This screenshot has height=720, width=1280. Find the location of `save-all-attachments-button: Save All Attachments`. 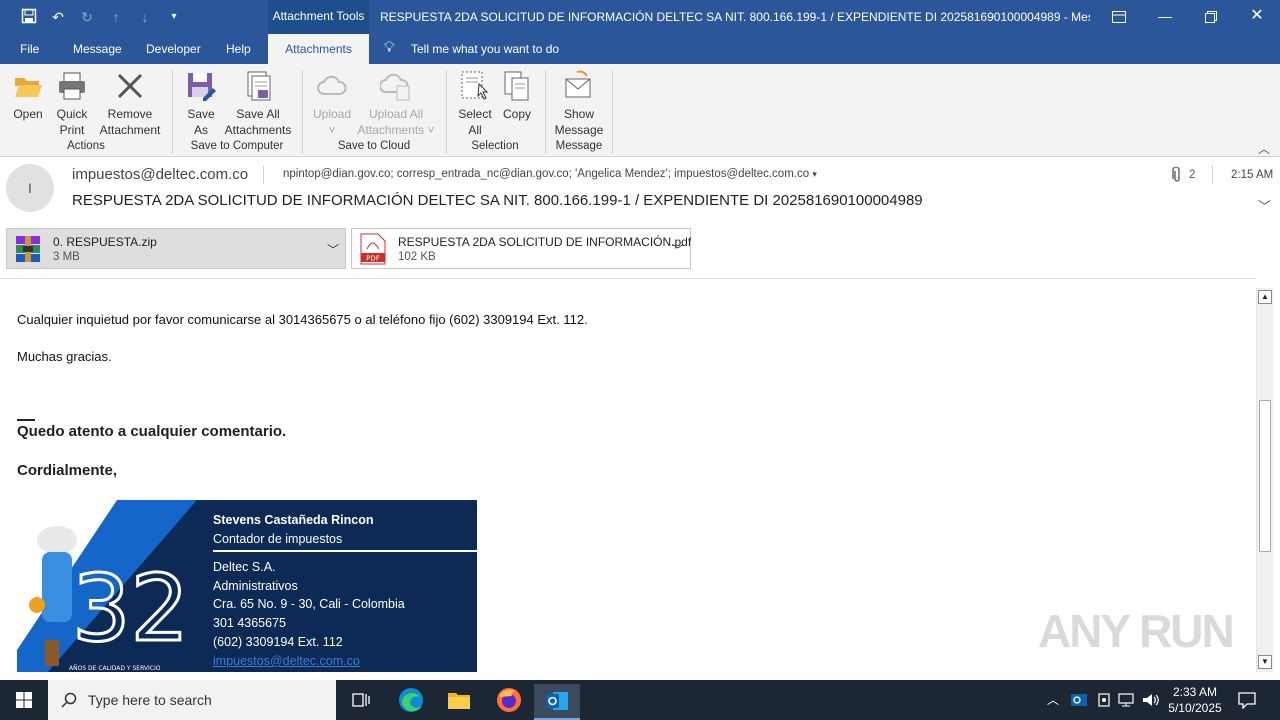

save-all-attachments-button: Save All Attachments is located at coordinates (258, 104).